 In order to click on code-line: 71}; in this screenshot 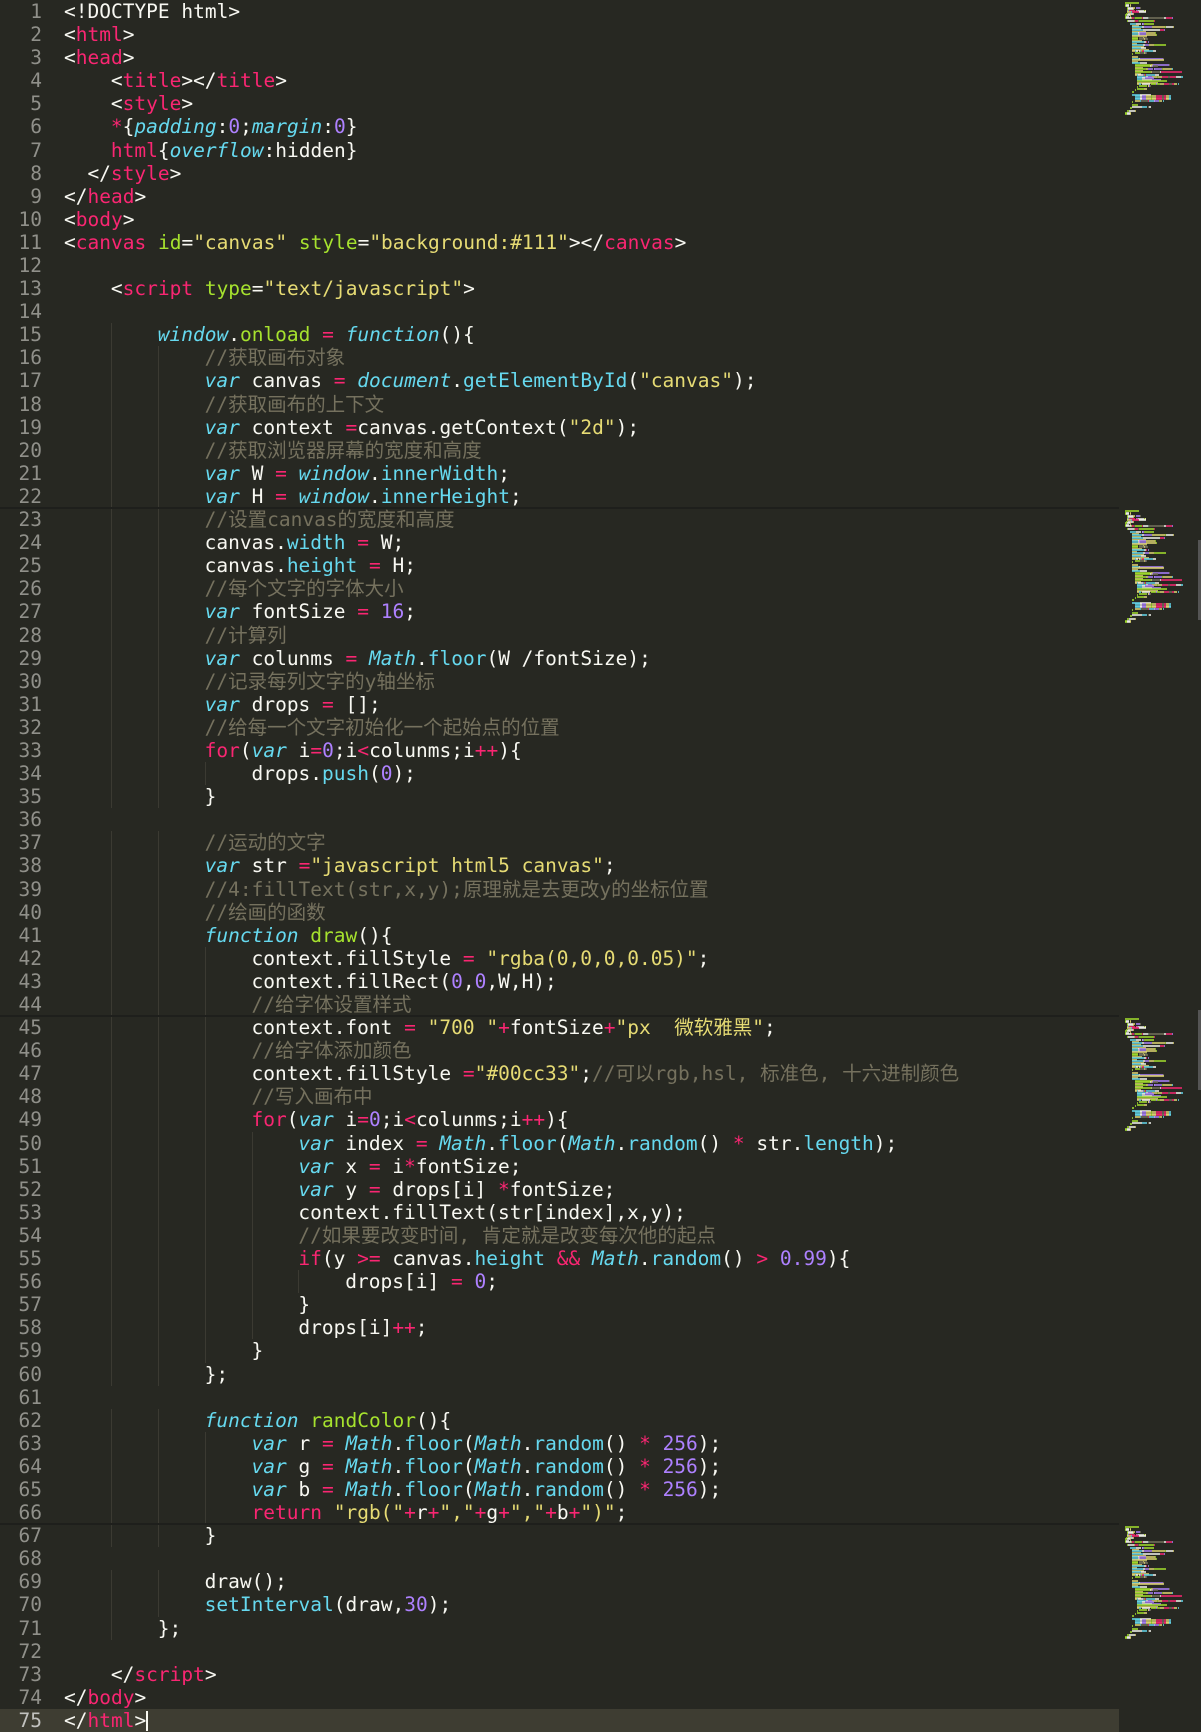, I will do `click(600, 1628)`.